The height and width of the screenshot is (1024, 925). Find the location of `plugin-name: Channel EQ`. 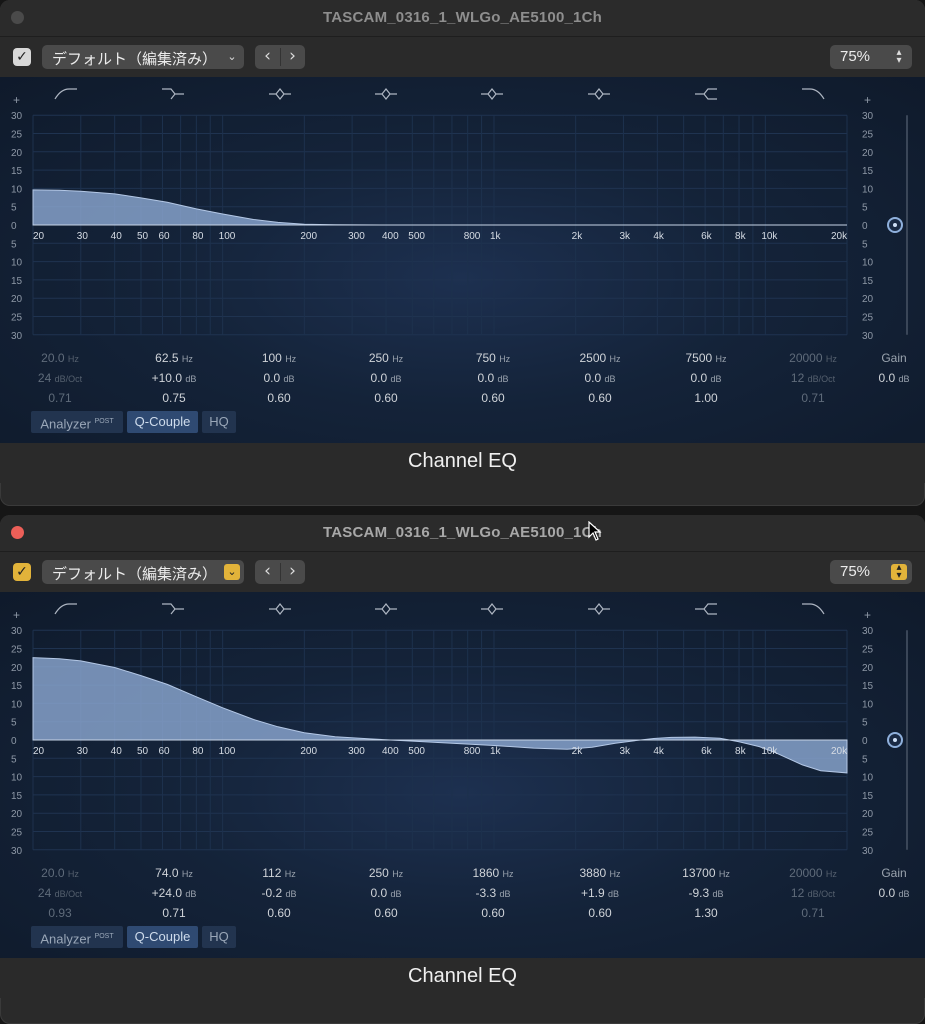

plugin-name: Channel EQ is located at coordinates (462, 461).